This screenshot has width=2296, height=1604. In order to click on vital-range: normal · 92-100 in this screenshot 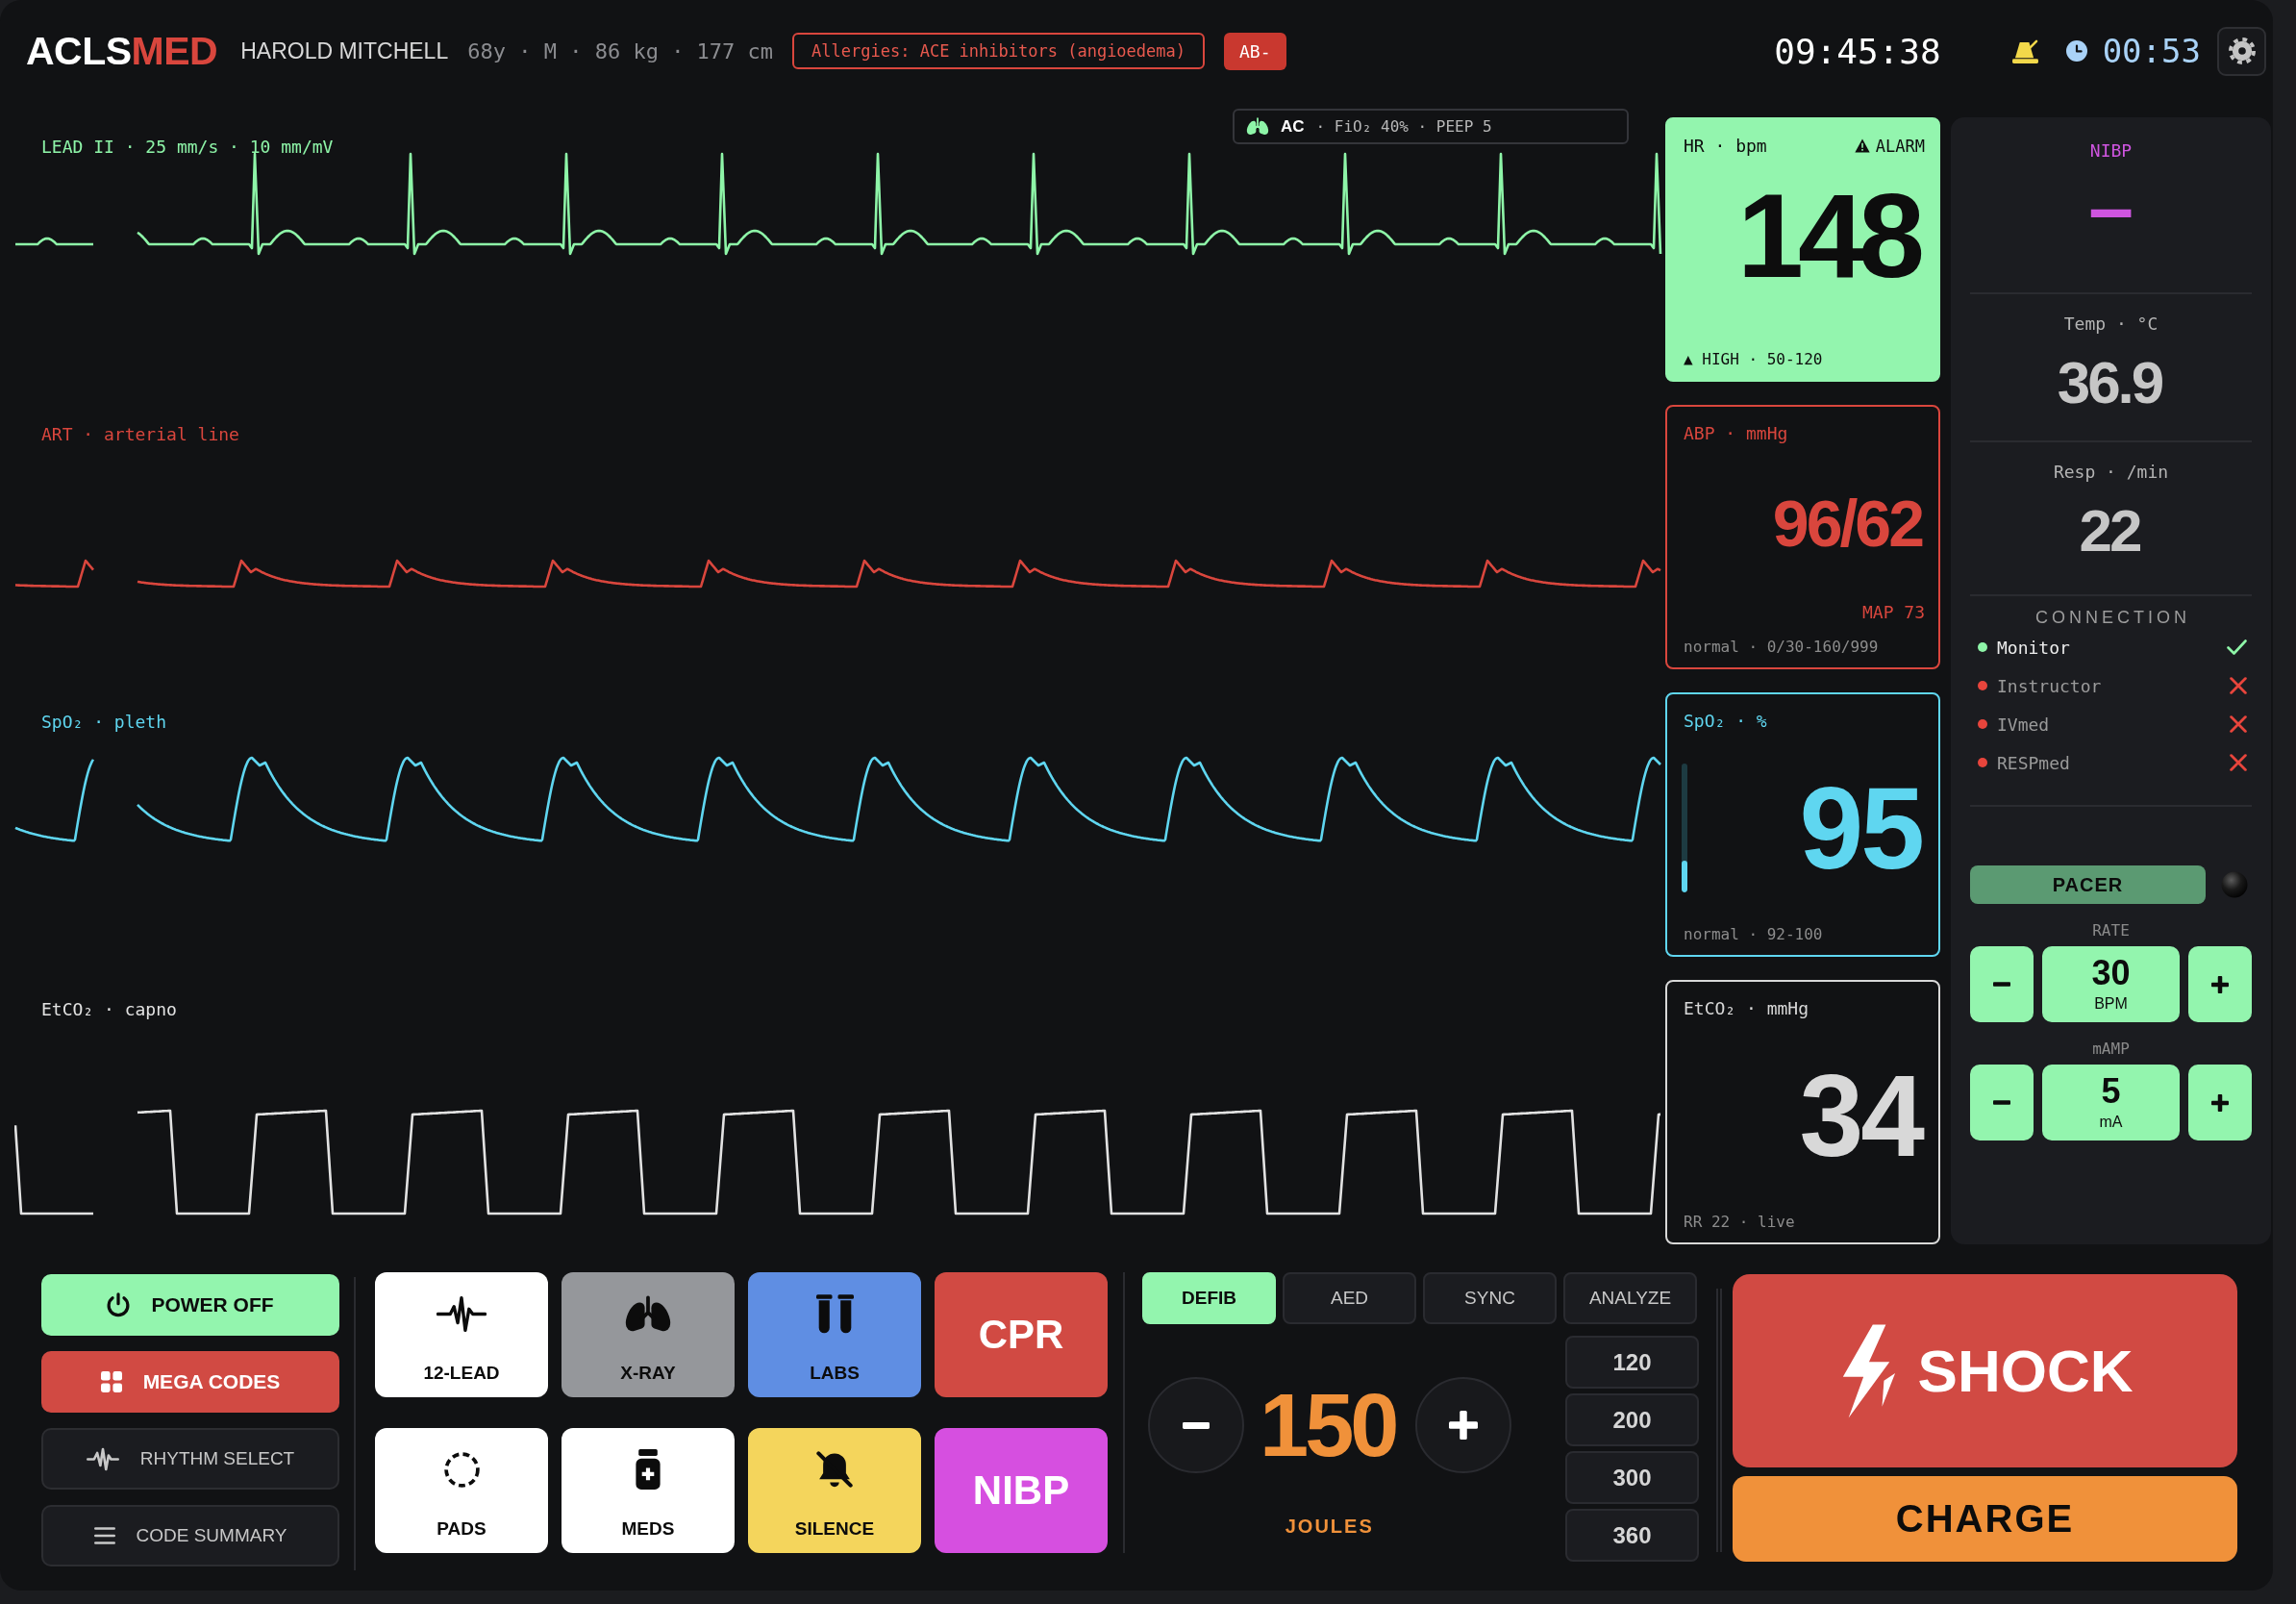, I will do `click(1753, 934)`.